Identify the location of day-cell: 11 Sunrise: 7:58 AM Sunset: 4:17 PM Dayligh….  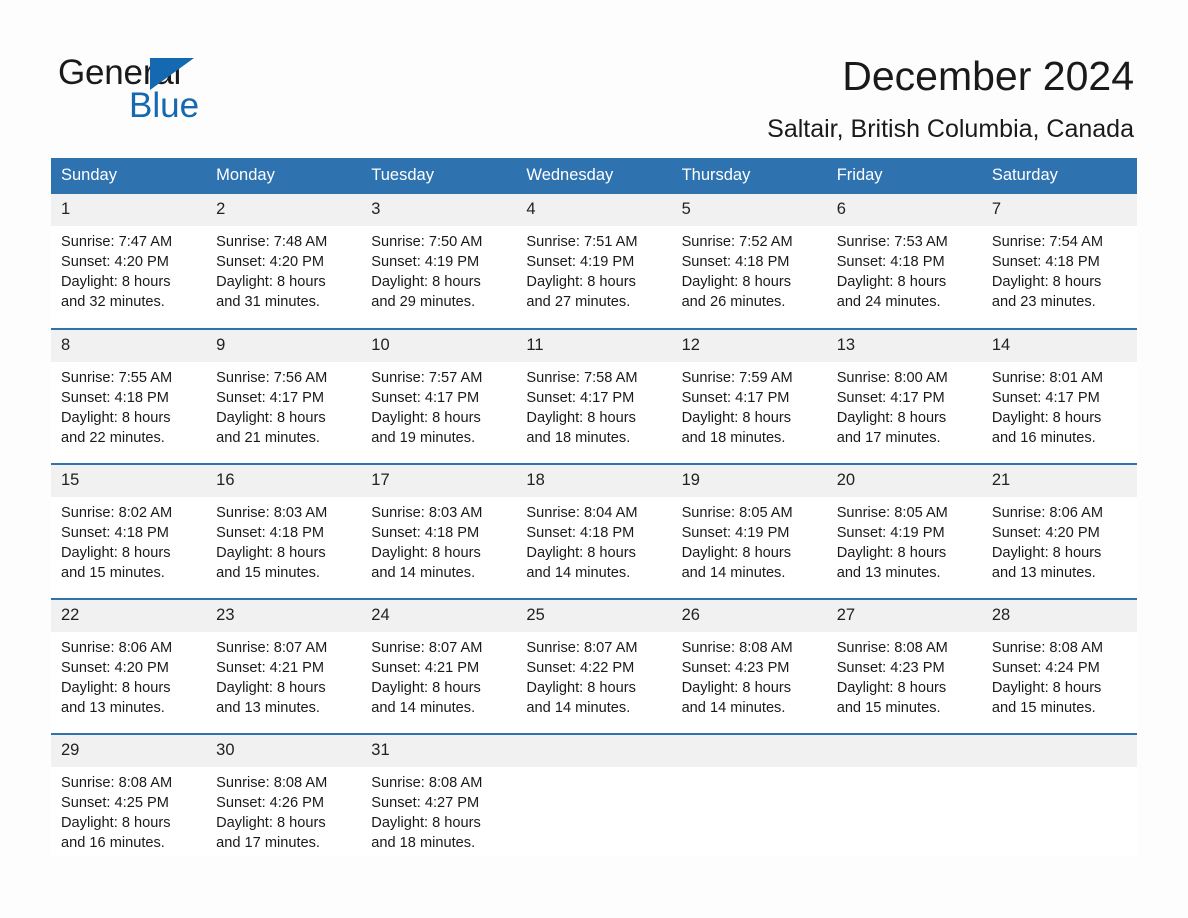
(594, 396).